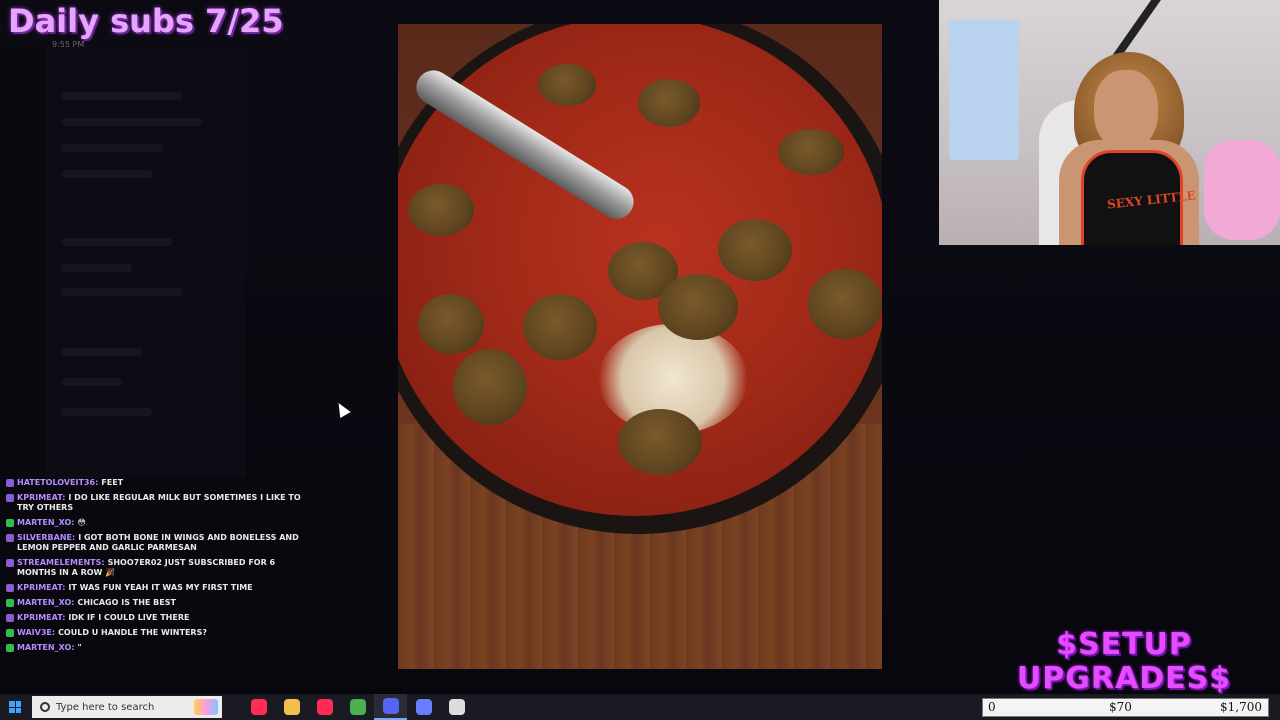  I want to click on taskbar-app-file-explorer, so click(291, 707).